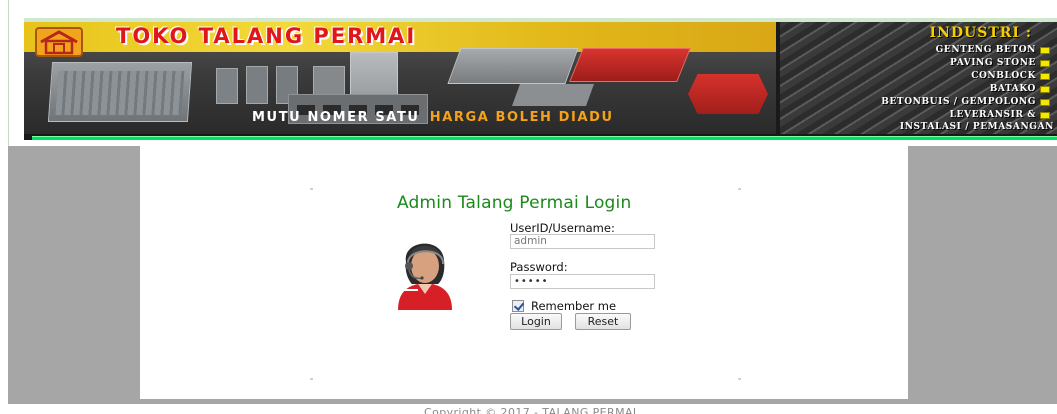  Describe the element at coordinates (992, 115) in the screenshot. I see `industri-item-label: LEVERANSIR &` at that location.